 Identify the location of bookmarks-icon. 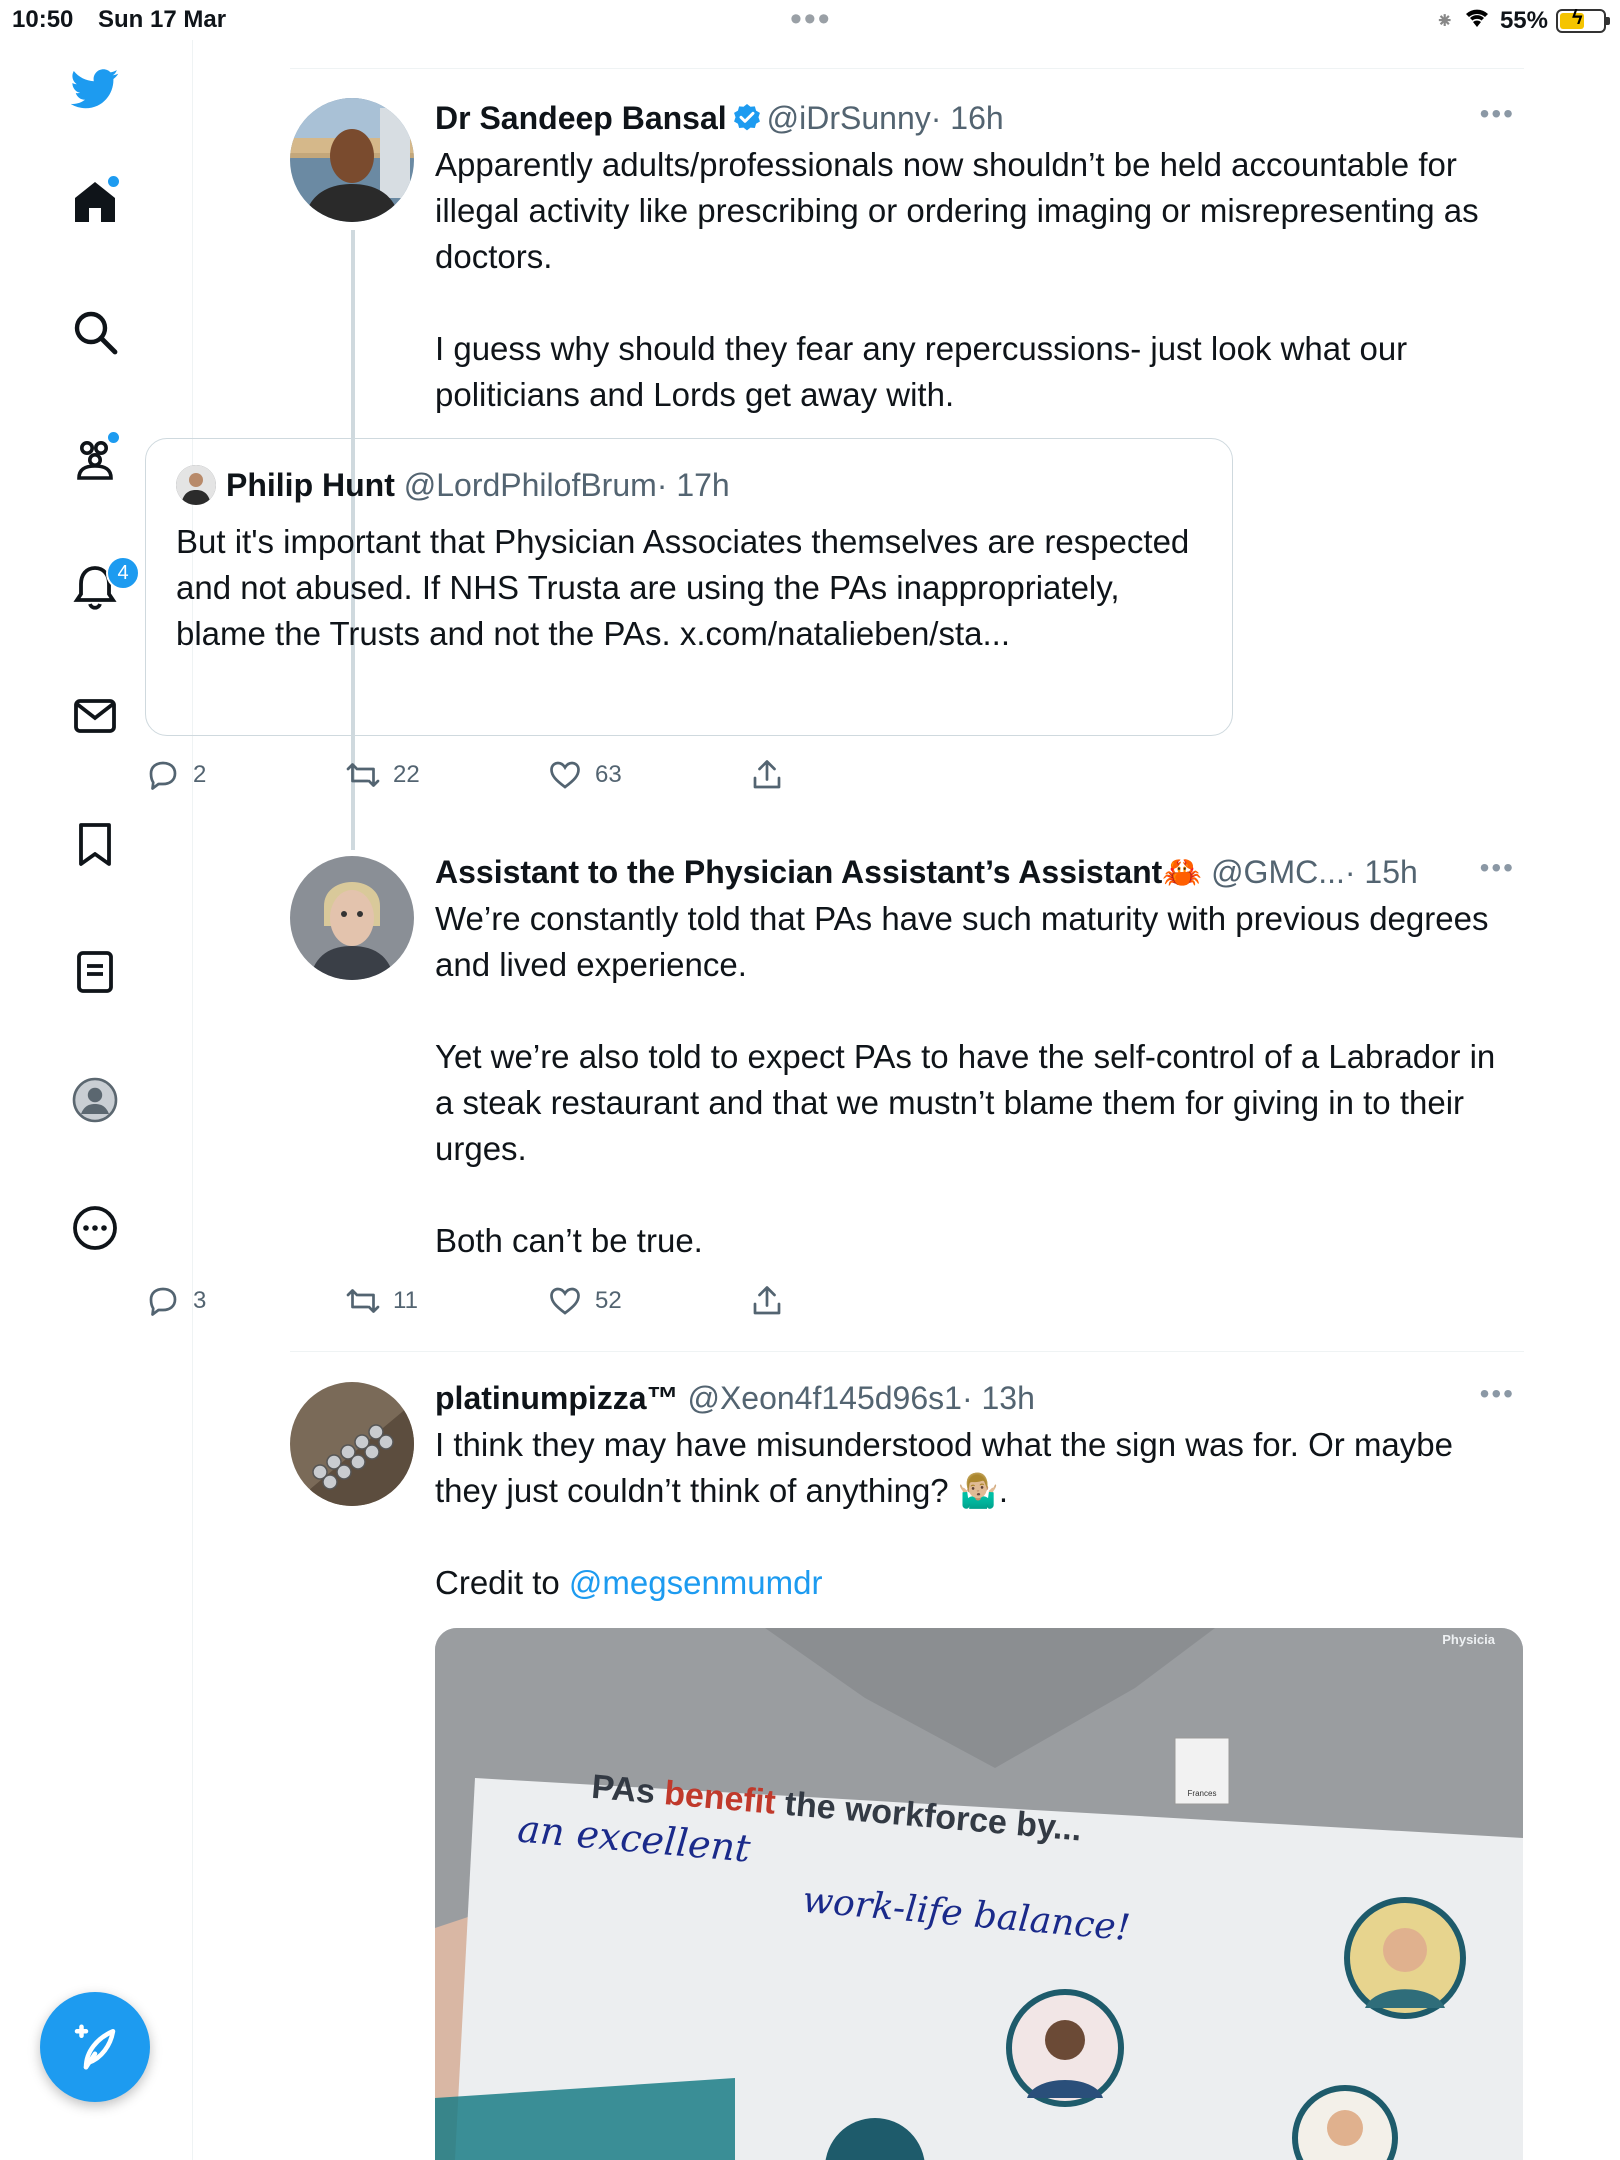
(95, 844).